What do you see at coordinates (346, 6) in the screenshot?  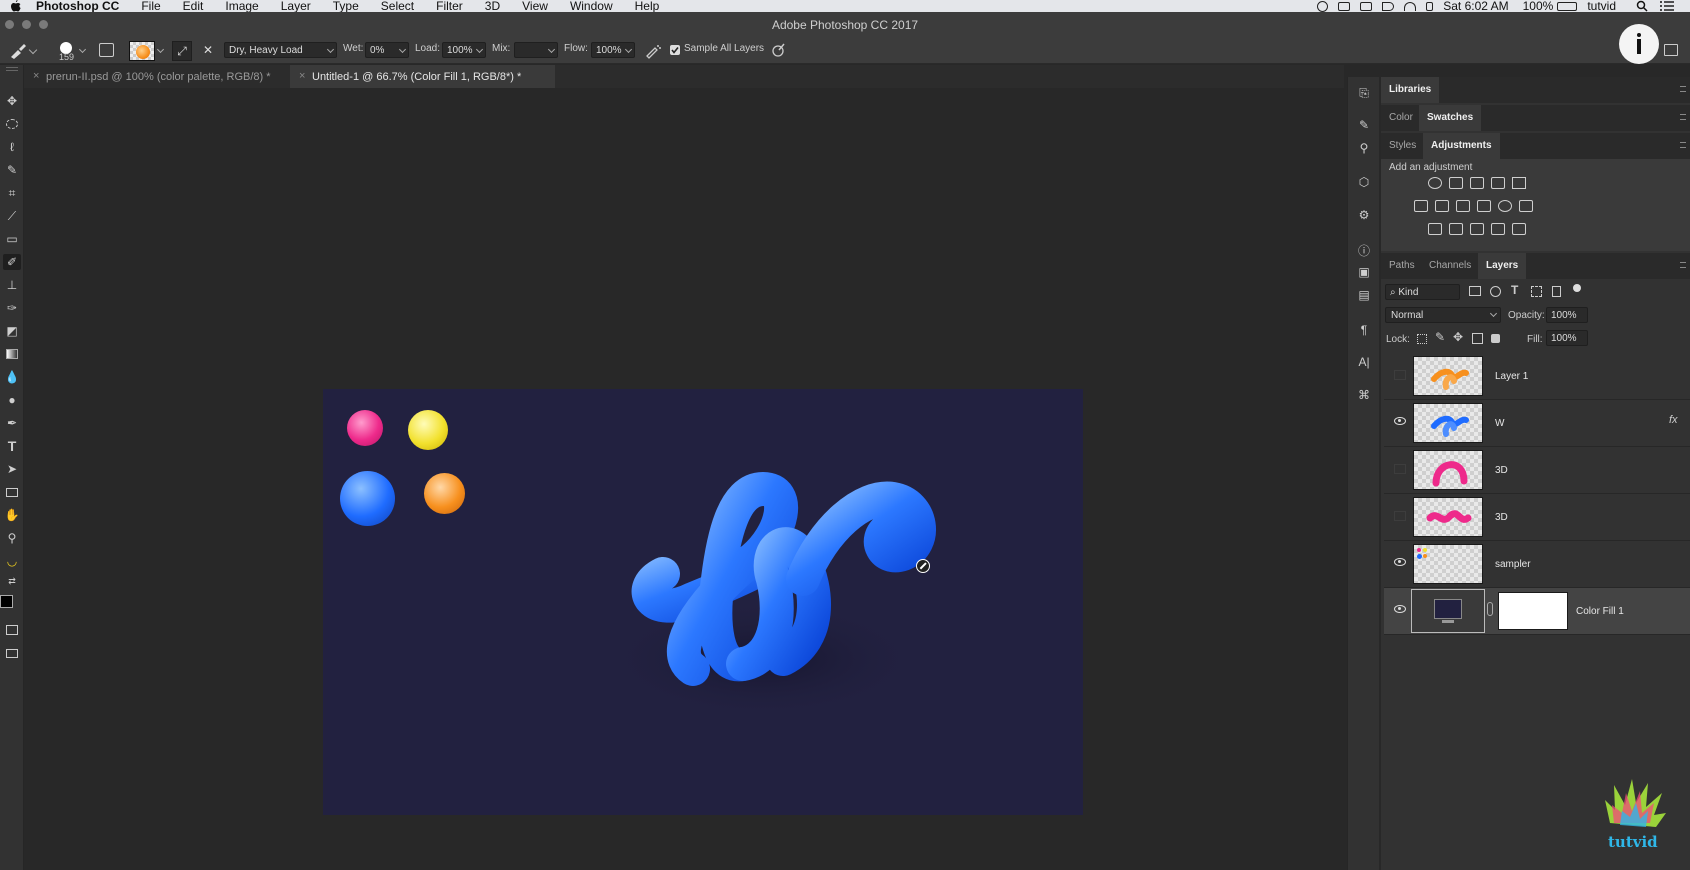 I see `menu-type: Type` at bounding box center [346, 6].